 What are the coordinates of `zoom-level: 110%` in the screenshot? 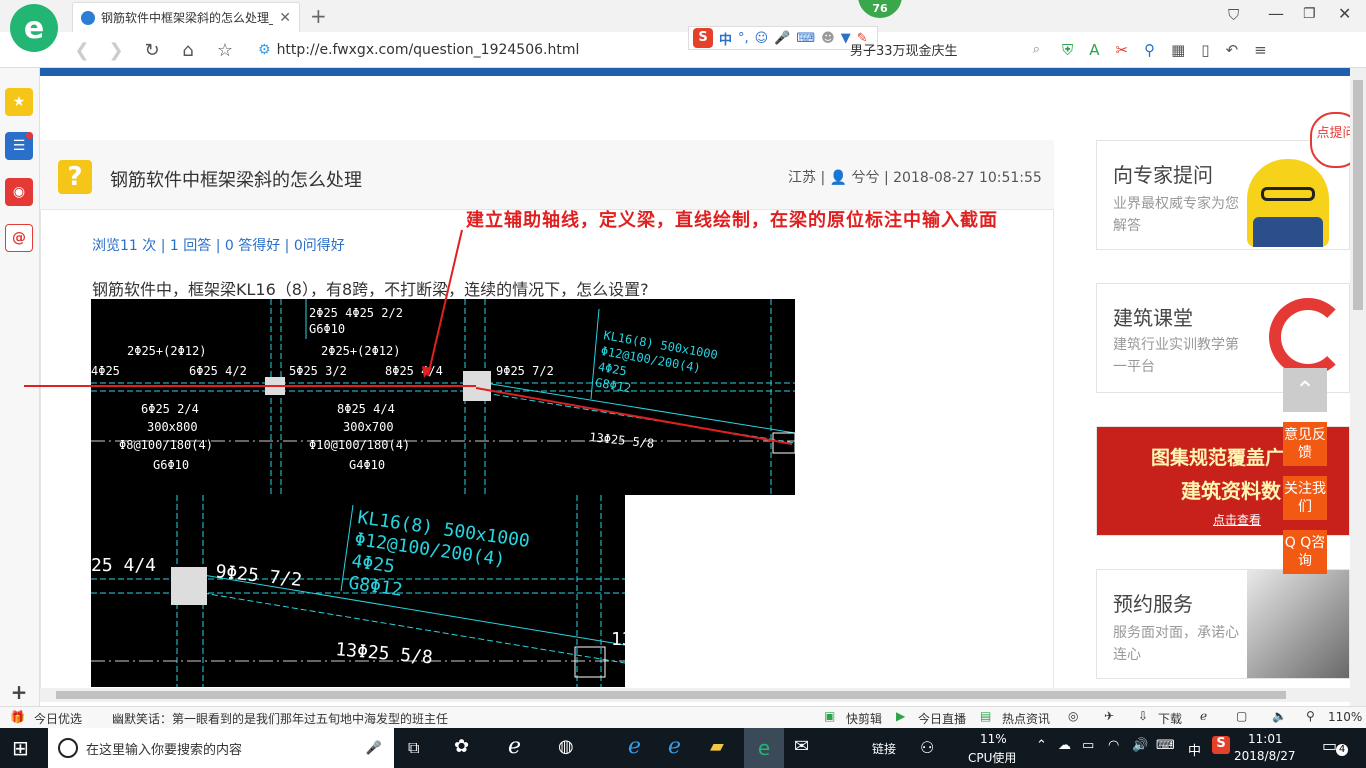 It's located at (1345, 717).